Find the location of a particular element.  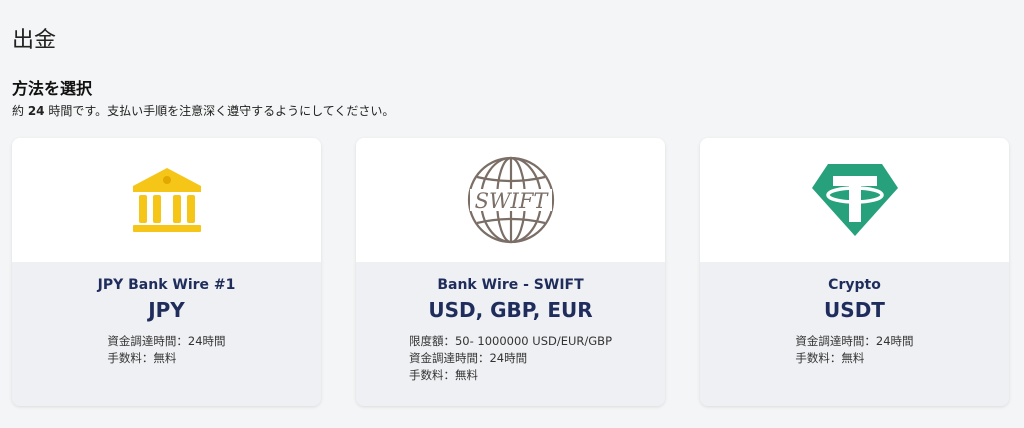

subtitle-prefix: 約 is located at coordinates (20, 111).